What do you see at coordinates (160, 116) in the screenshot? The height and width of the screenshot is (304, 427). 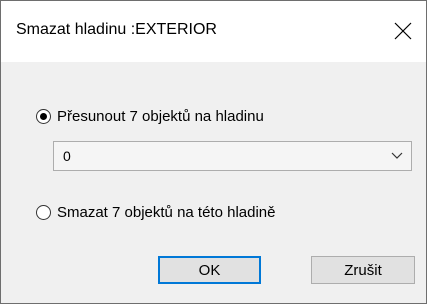 I see `move-objects-label: Přesunout 7 objektů na hladinu` at bounding box center [160, 116].